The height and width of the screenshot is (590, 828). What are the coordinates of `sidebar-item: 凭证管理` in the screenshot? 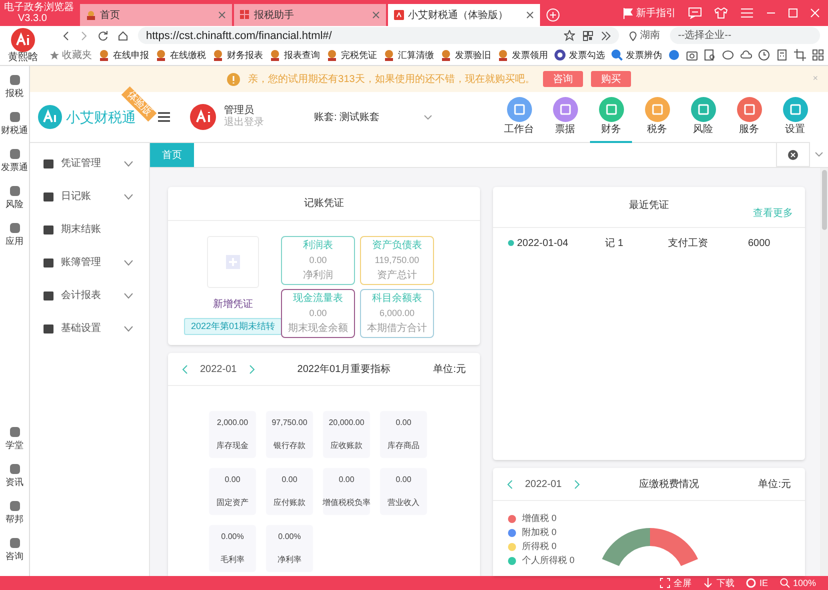 It's located at (89, 163).